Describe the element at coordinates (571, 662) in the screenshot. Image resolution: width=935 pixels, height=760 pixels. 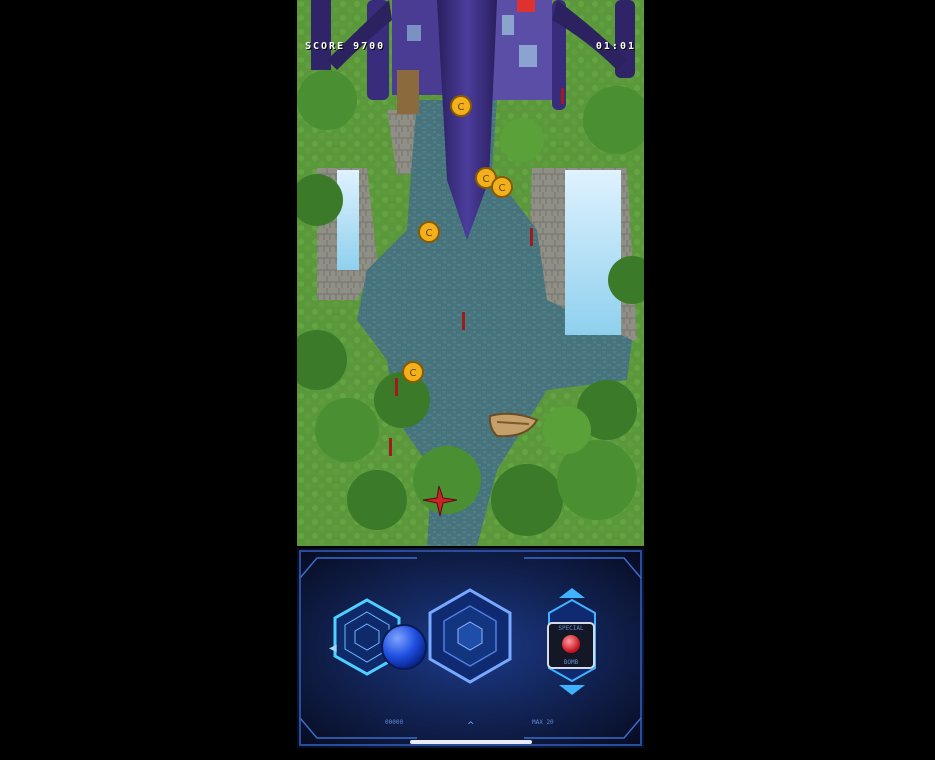
I see `bomb-label: BOMB` at that location.